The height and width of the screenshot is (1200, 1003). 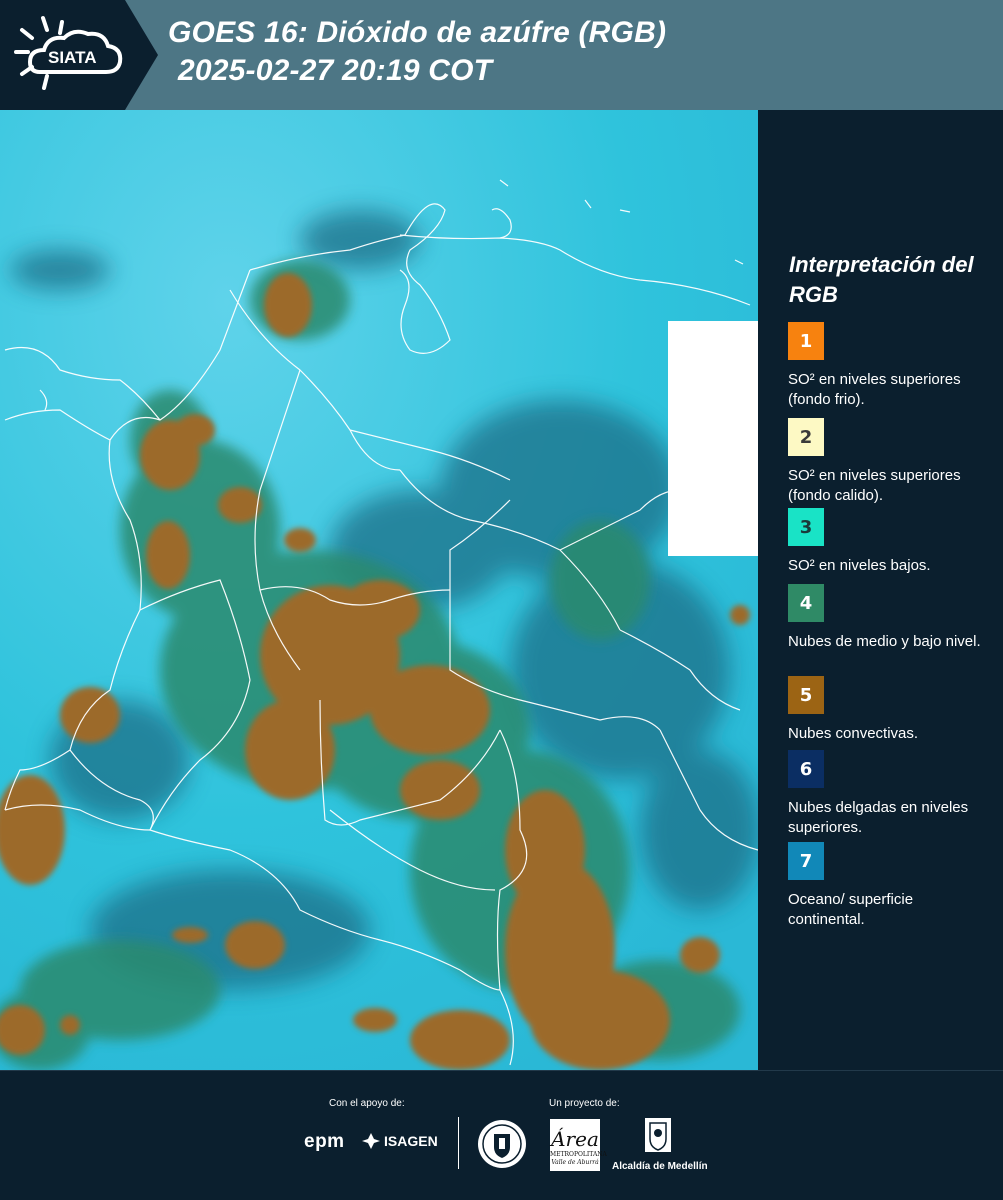 I want to click on svg-text: SIATA, so click(x=72, y=57).